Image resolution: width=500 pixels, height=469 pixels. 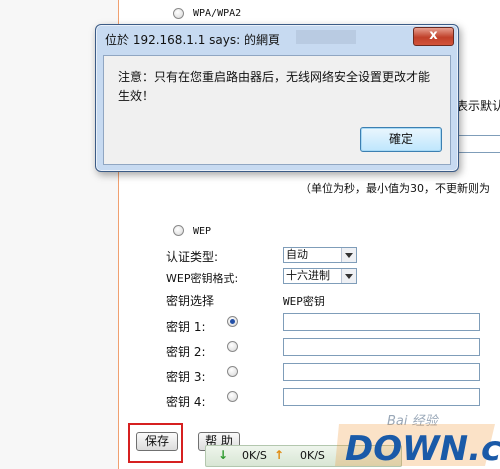 What do you see at coordinates (178, 230) in the screenshot?
I see `wep-radio` at bounding box center [178, 230].